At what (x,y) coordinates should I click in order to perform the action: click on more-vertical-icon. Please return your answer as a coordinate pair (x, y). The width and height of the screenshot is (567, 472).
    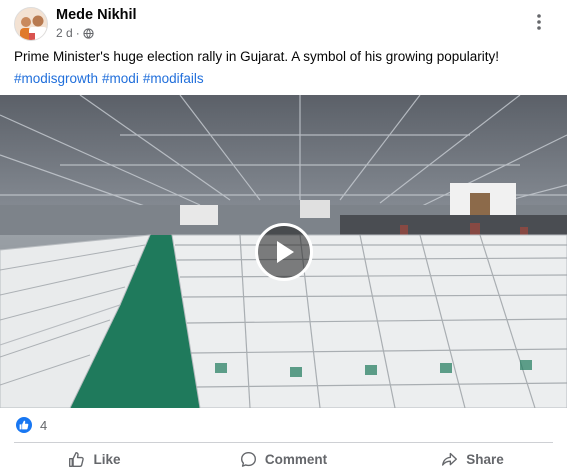
    Looking at the image, I should click on (539, 22).